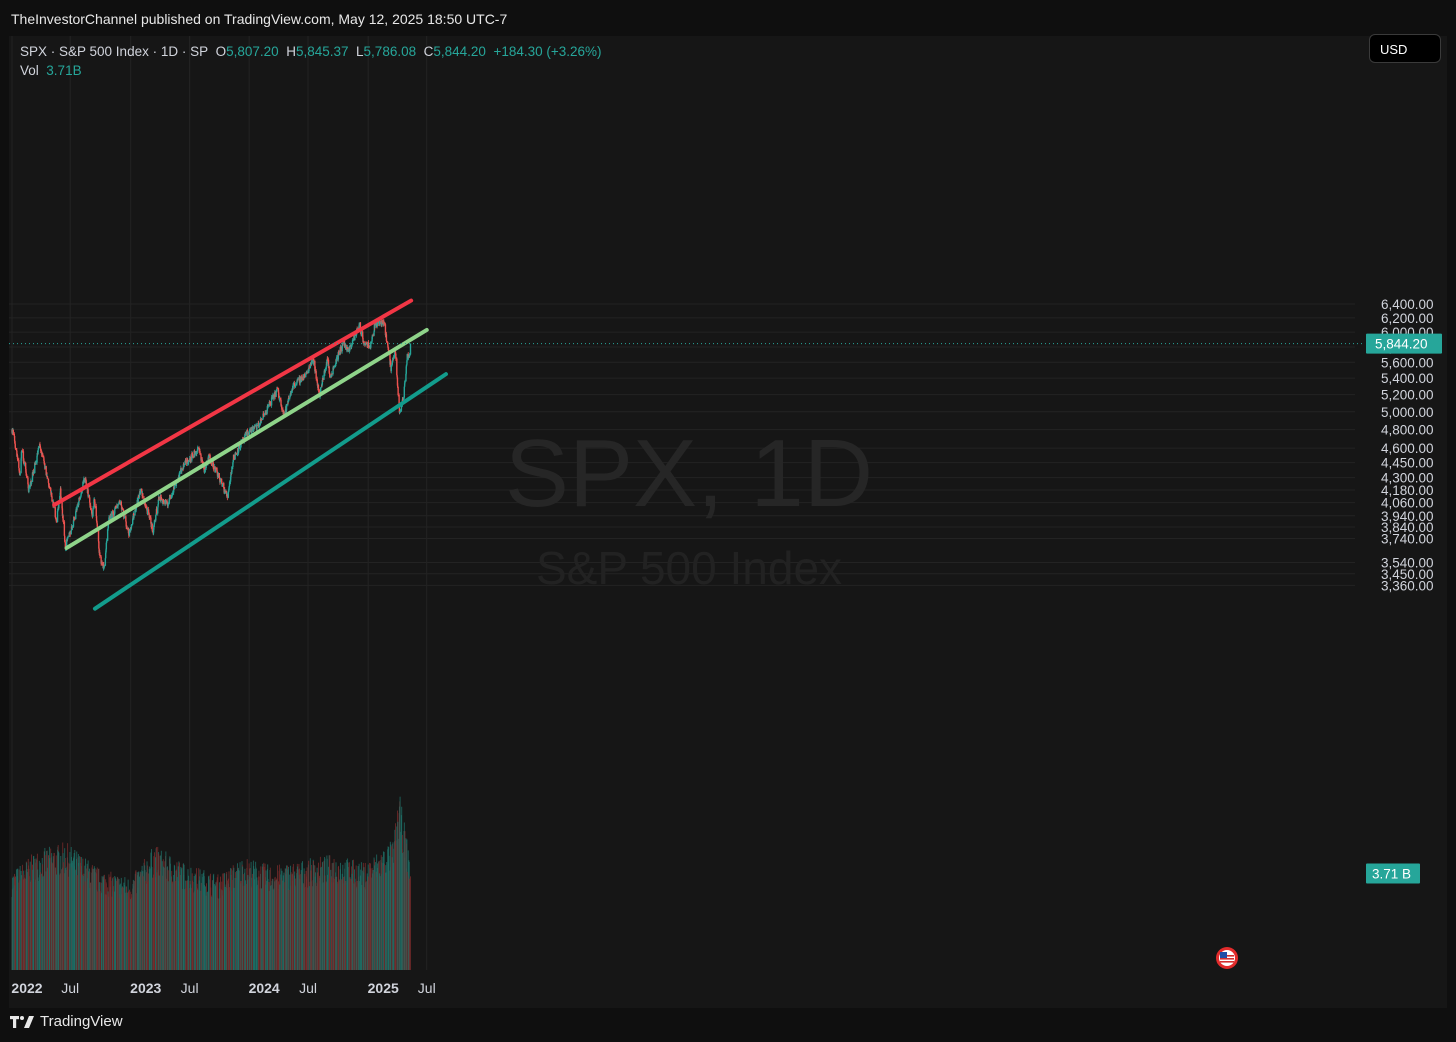  I want to click on tradingview-brand: TradingView, so click(66, 1021).